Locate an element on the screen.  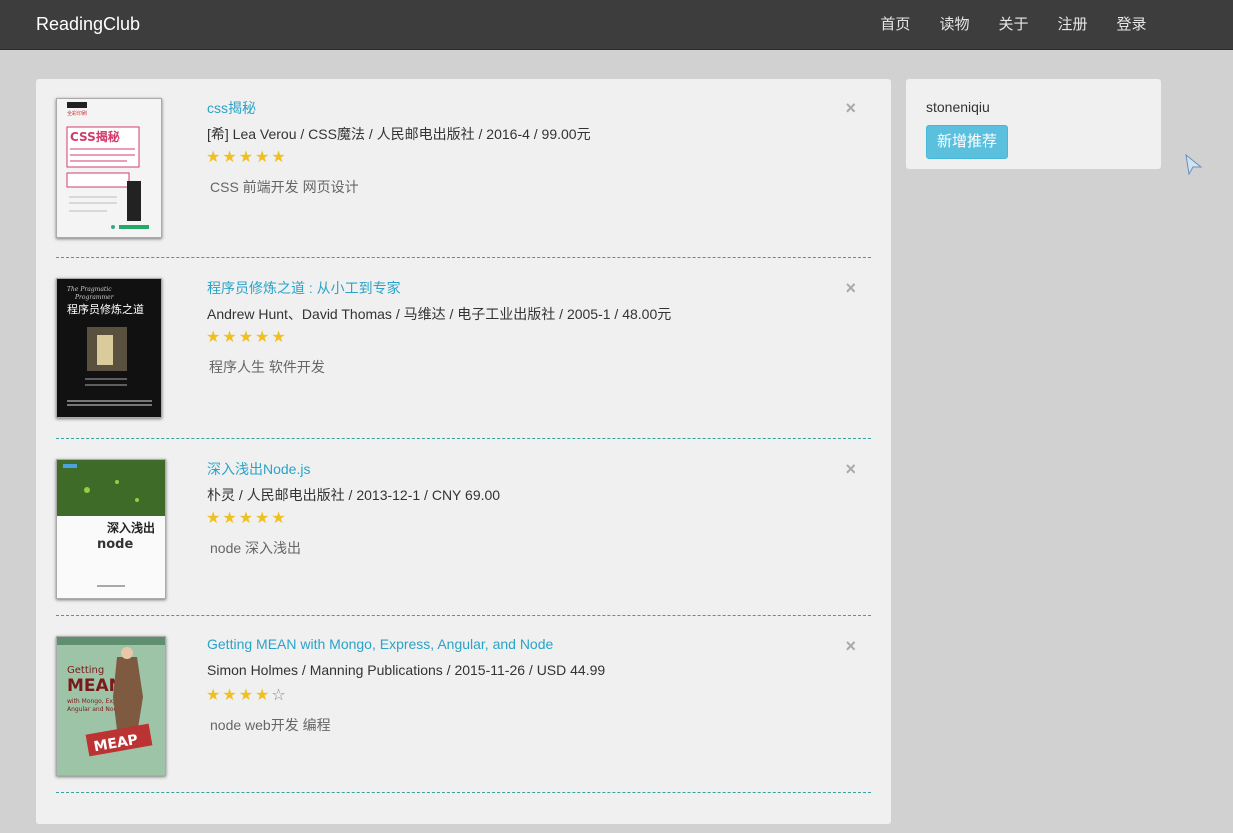
cover-title-text: 深入浅出 is located at coordinates (131, 527).